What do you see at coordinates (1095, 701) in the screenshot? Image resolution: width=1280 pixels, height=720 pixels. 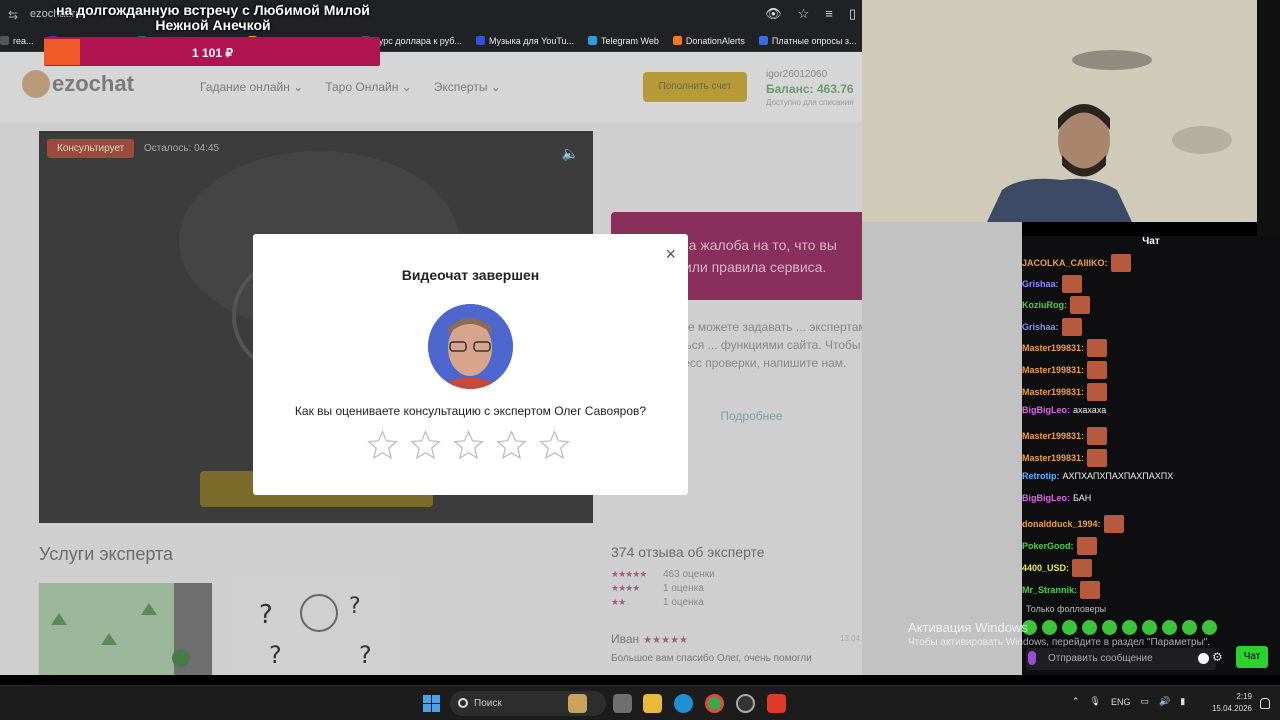 I see `microphone-icon: 🎙` at bounding box center [1095, 701].